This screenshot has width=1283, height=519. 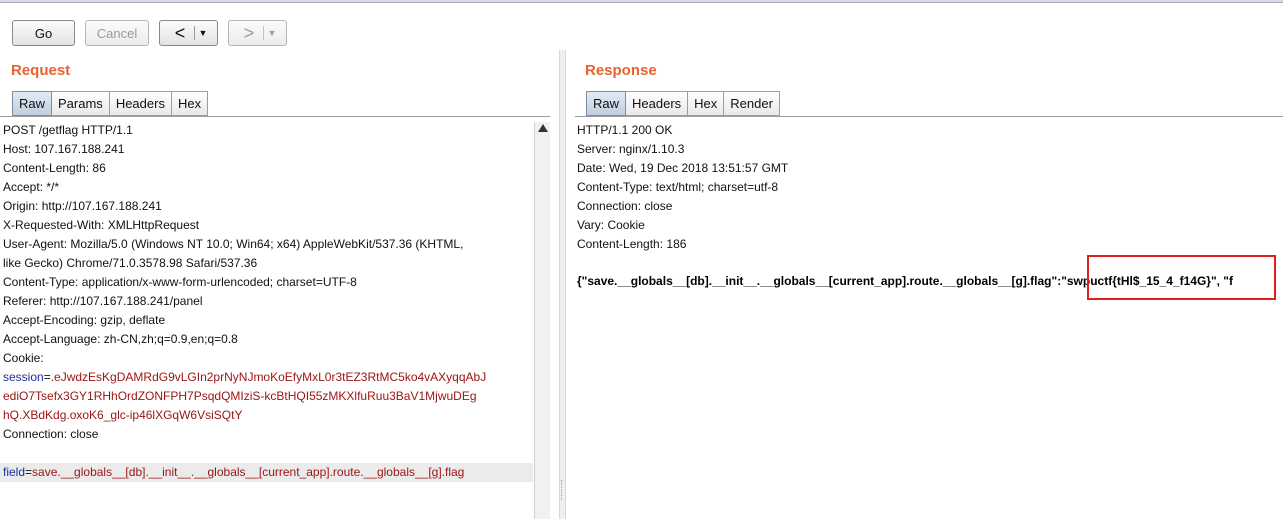 I want to click on chevron-left-icon: <, so click(x=180, y=33).